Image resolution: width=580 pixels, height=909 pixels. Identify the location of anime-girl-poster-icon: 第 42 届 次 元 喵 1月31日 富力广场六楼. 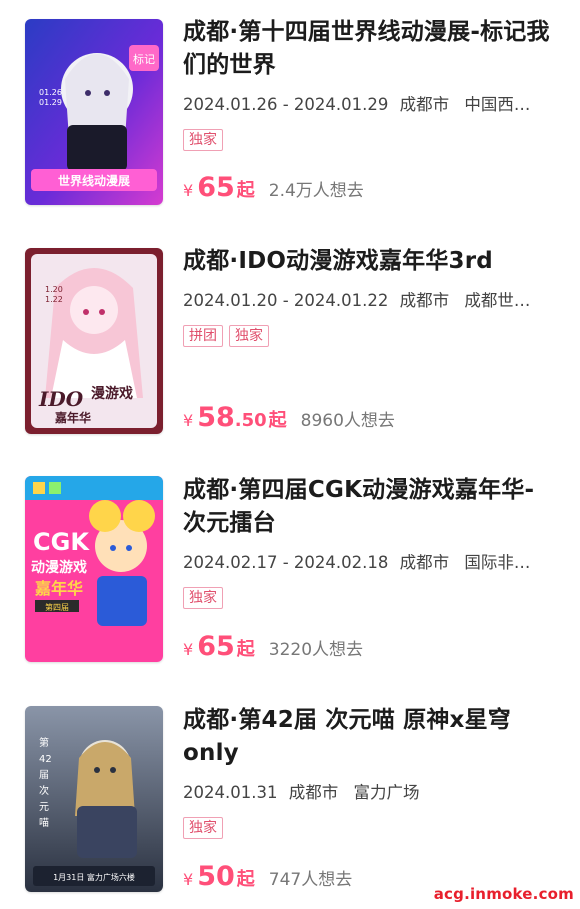
(94, 799).